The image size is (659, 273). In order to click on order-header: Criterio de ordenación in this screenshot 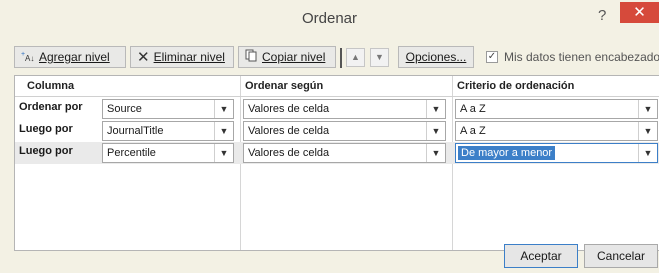, I will do `click(516, 86)`.